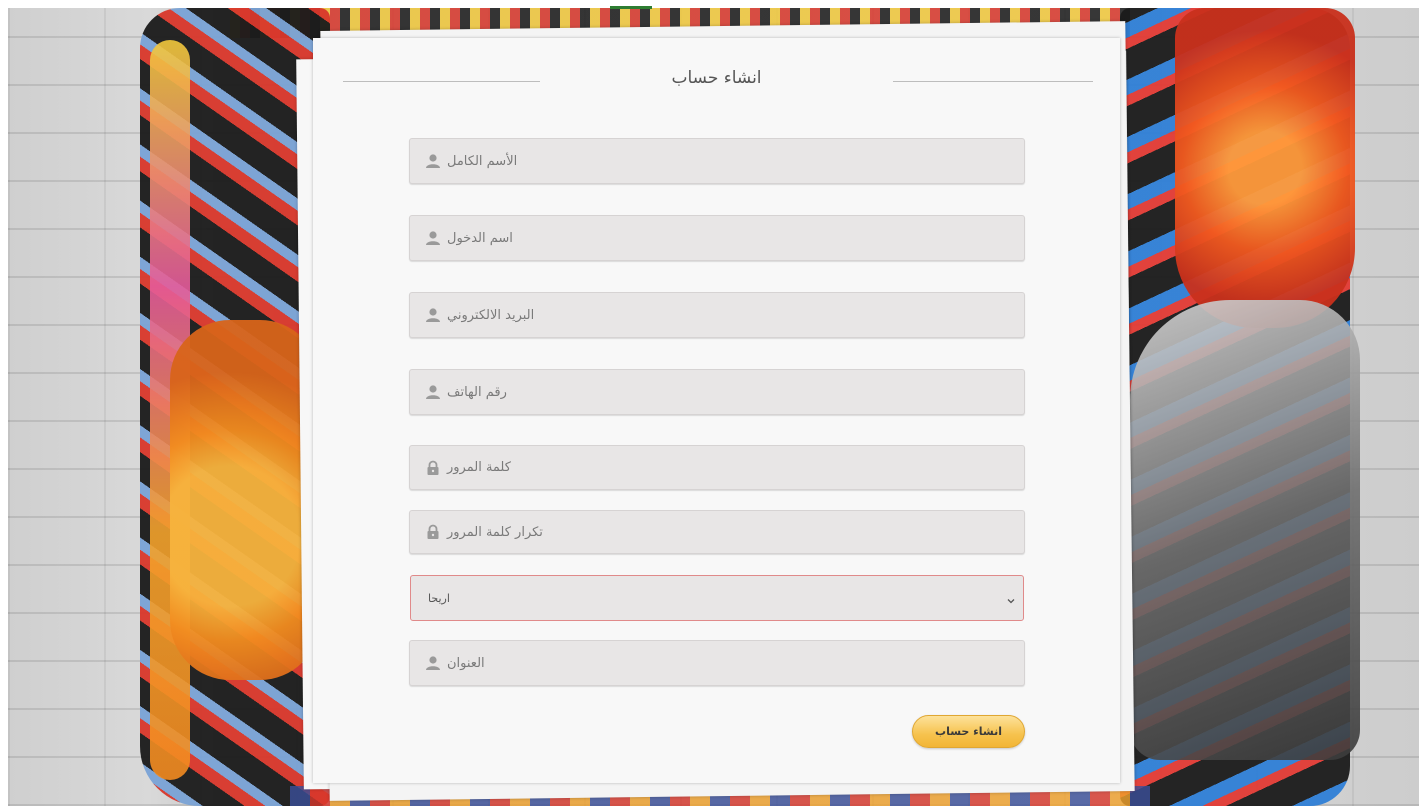 The width and height of the screenshot is (1419, 806). What do you see at coordinates (491, 315) in the screenshot?
I see `email-placeholder: البريد الالكتروني` at bounding box center [491, 315].